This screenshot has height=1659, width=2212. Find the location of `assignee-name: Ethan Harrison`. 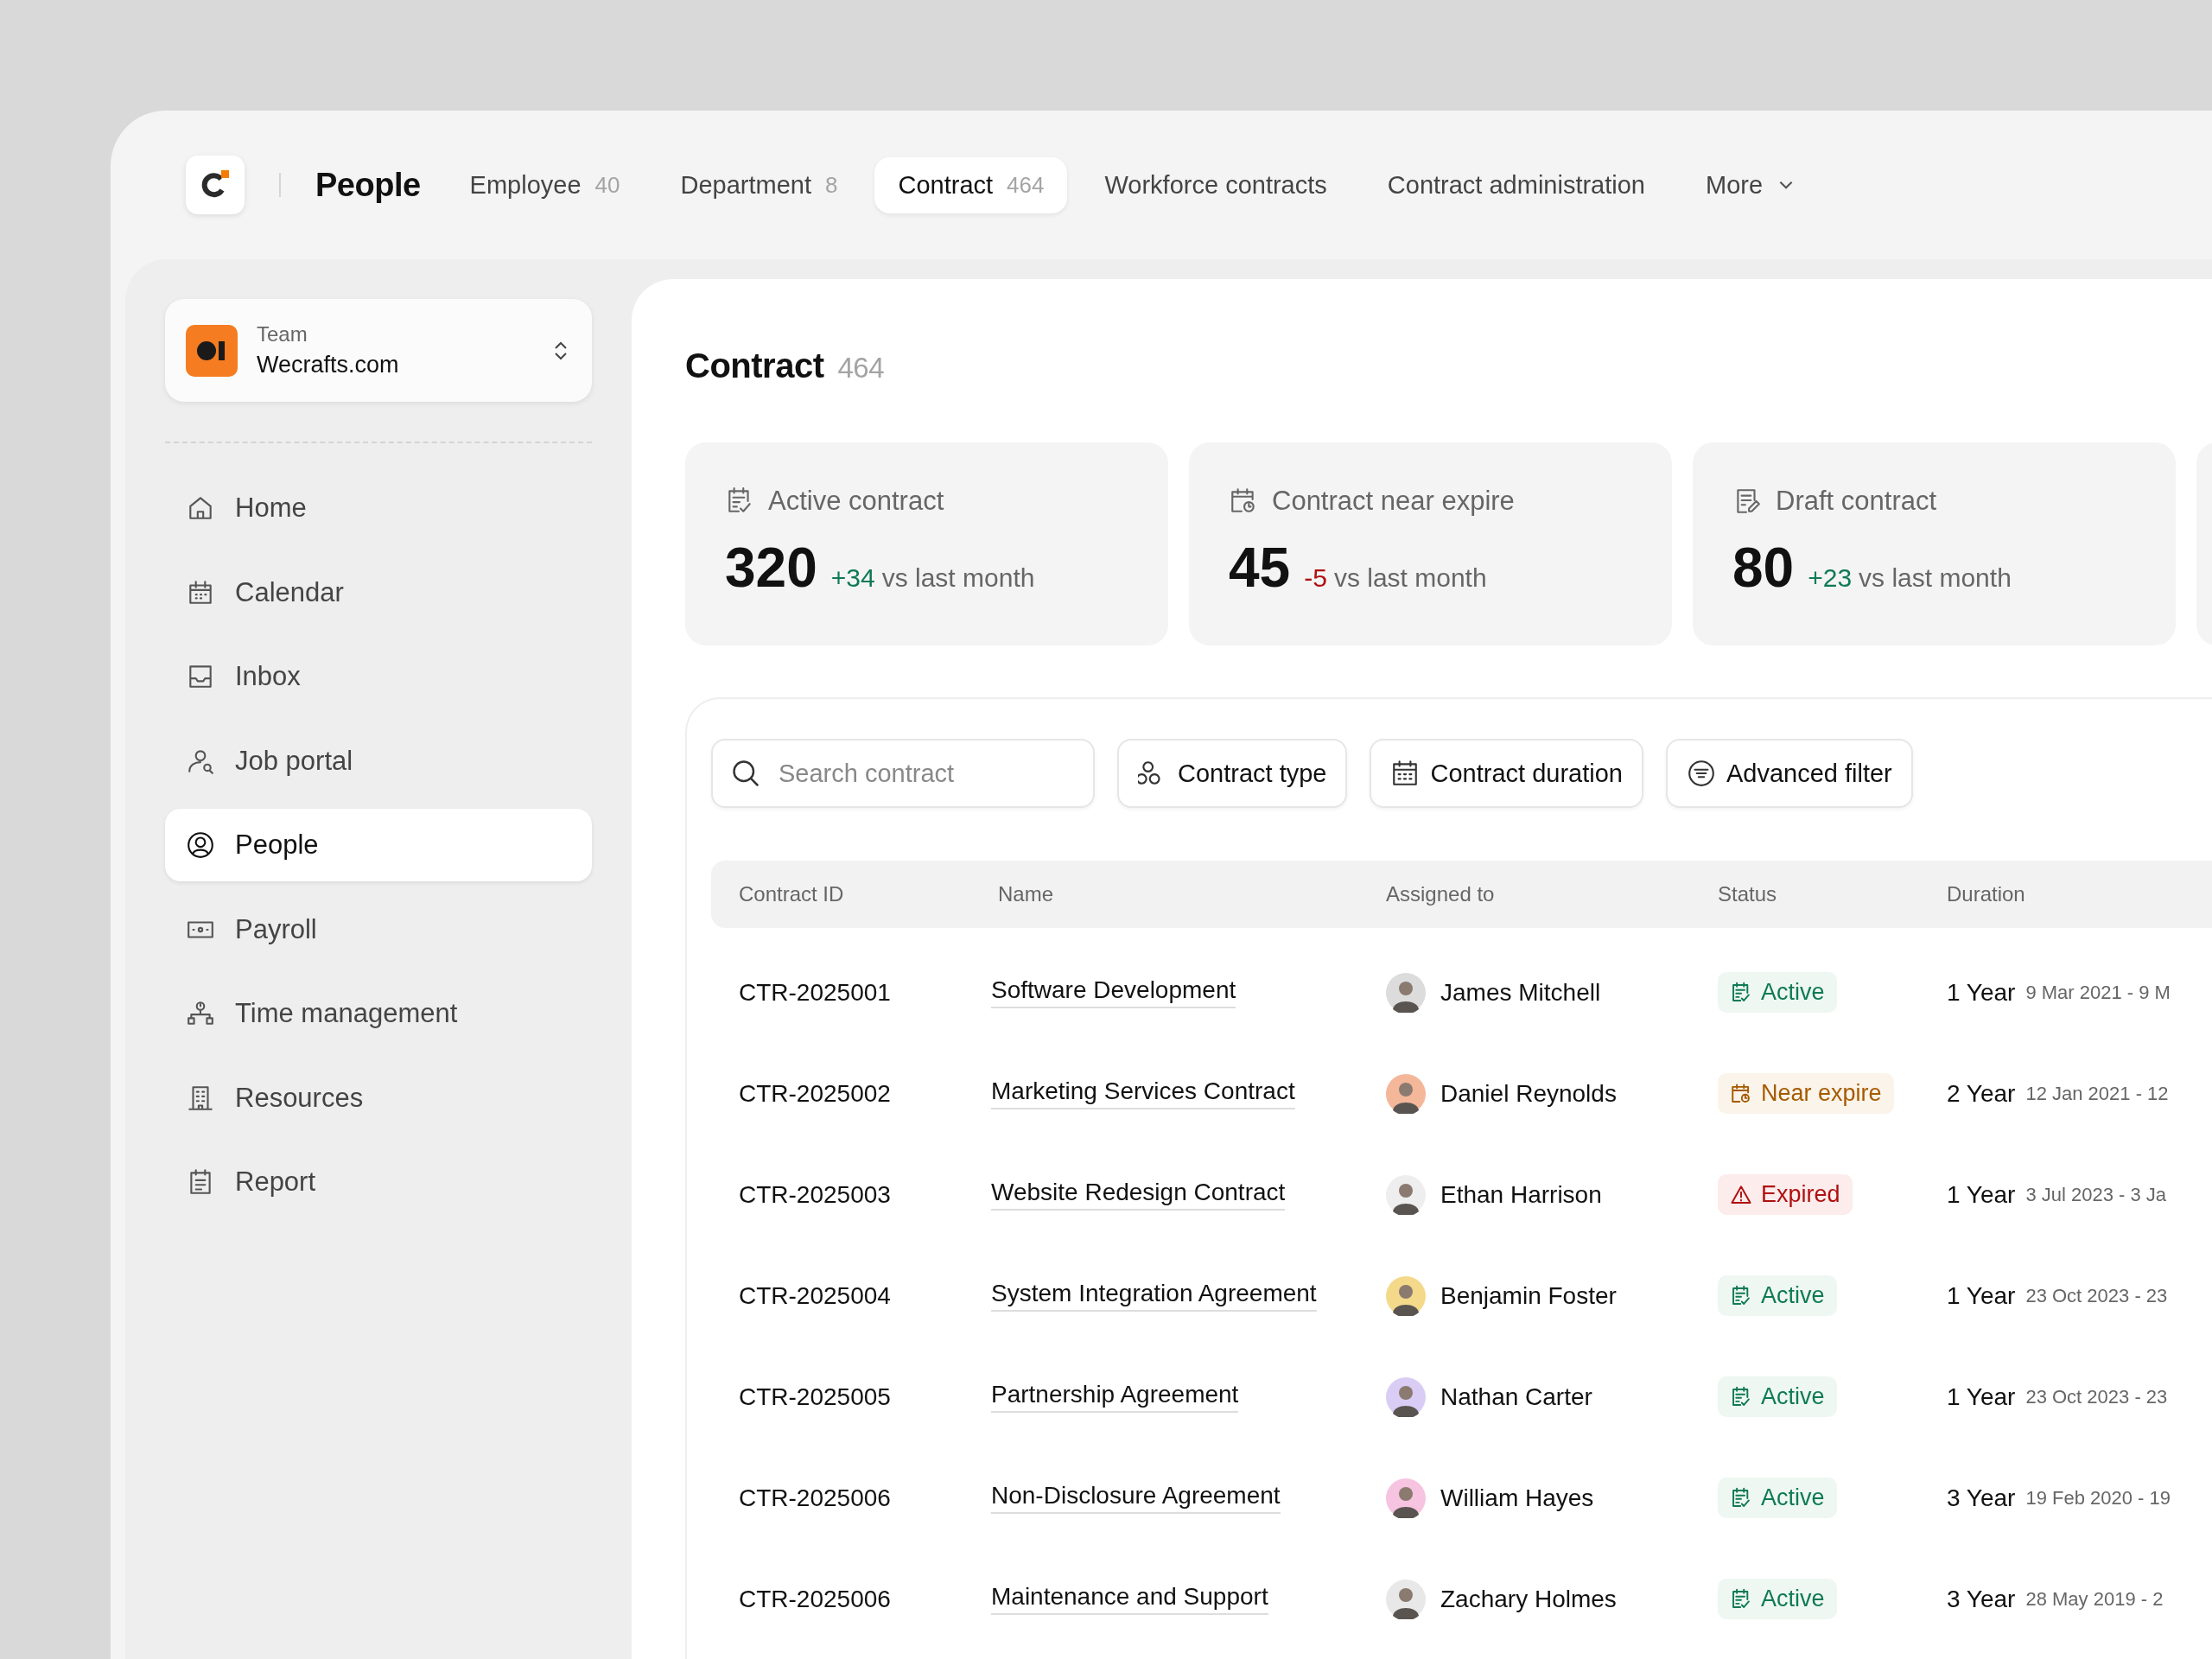

assignee-name: Ethan Harrison is located at coordinates (1521, 1194).